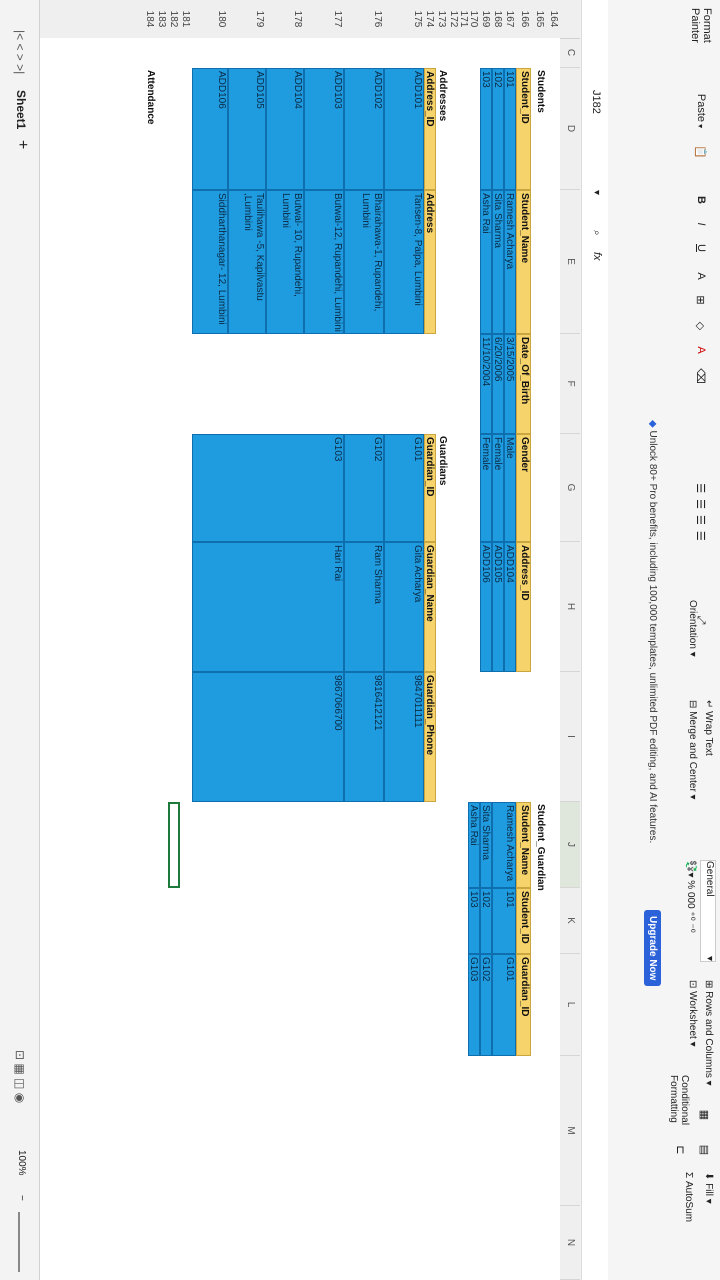 Image resolution: width=720 pixels, height=1280 pixels. I want to click on decimal-decrease-icon: ⁻⁰, so click(690, 928).